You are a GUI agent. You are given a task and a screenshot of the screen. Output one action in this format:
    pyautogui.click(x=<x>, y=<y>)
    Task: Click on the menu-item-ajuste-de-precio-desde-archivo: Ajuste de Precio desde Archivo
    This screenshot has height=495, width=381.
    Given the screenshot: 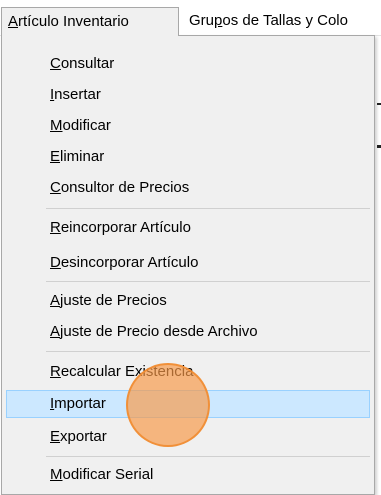 What is the action you would take?
    pyautogui.click(x=188, y=332)
    